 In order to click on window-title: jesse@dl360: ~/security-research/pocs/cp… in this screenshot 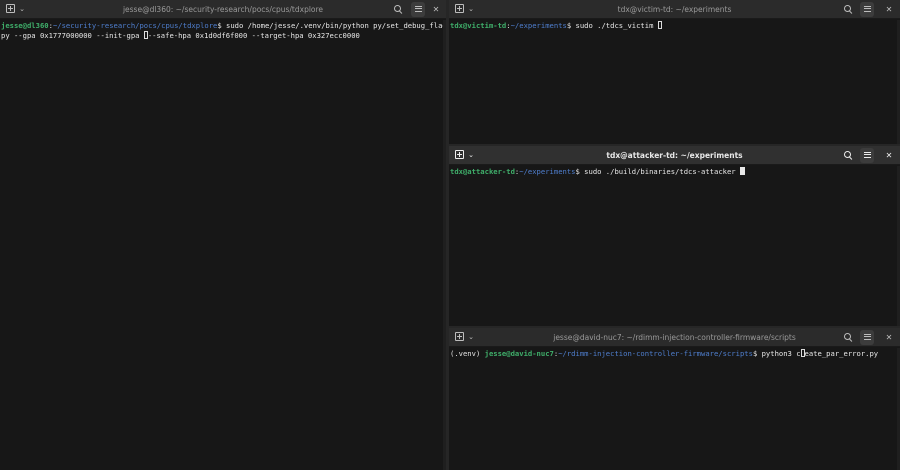, I will do `click(223, 9)`.